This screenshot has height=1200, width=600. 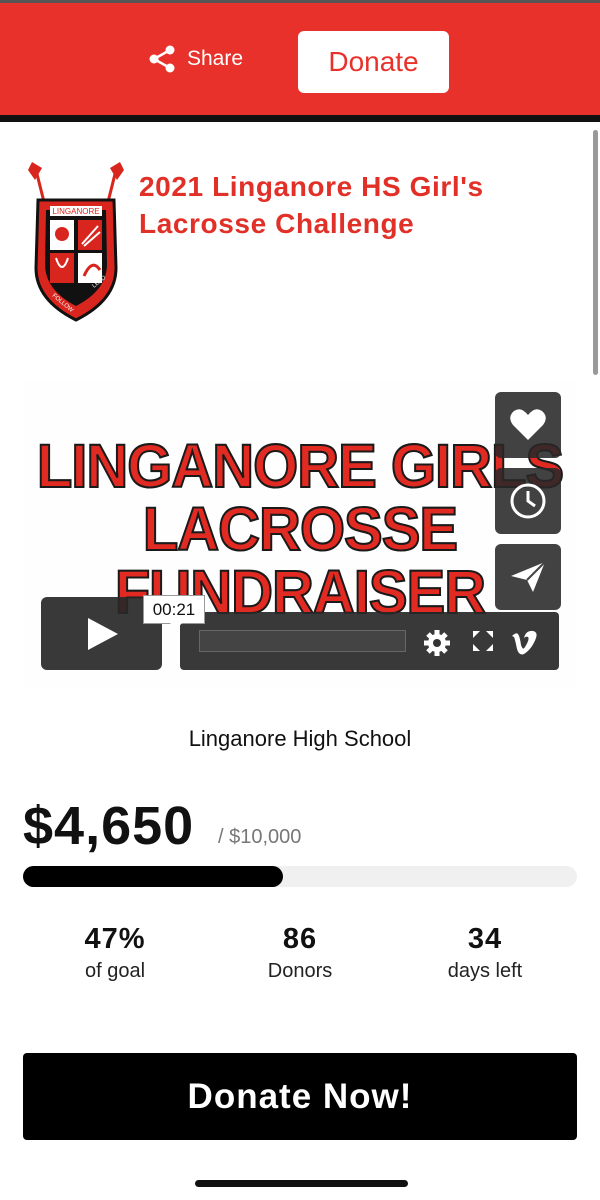 I want to click on fundraising-progress-fill, so click(x=153, y=876).